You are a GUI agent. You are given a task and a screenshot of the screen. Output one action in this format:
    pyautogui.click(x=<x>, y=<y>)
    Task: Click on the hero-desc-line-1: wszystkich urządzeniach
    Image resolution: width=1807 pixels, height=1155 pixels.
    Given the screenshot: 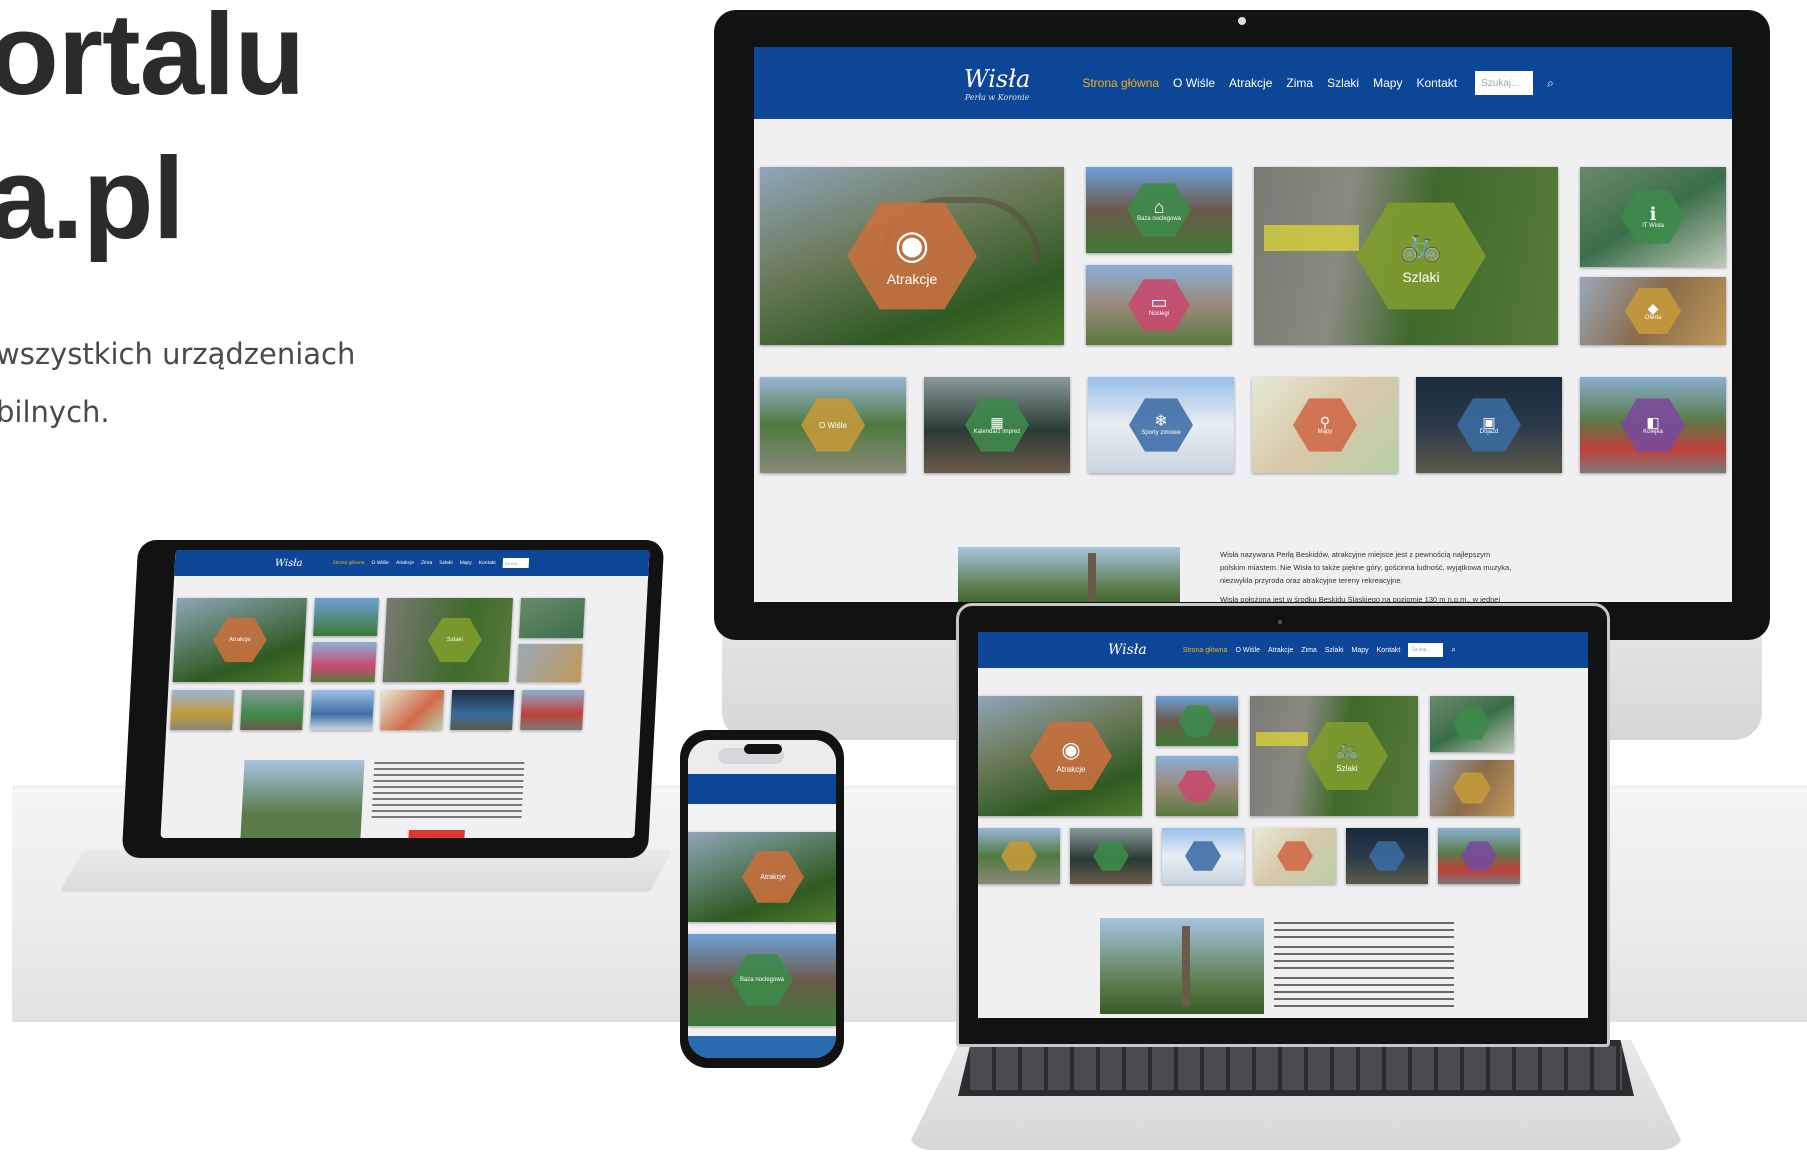 What is the action you would take?
    pyautogui.click(x=178, y=354)
    